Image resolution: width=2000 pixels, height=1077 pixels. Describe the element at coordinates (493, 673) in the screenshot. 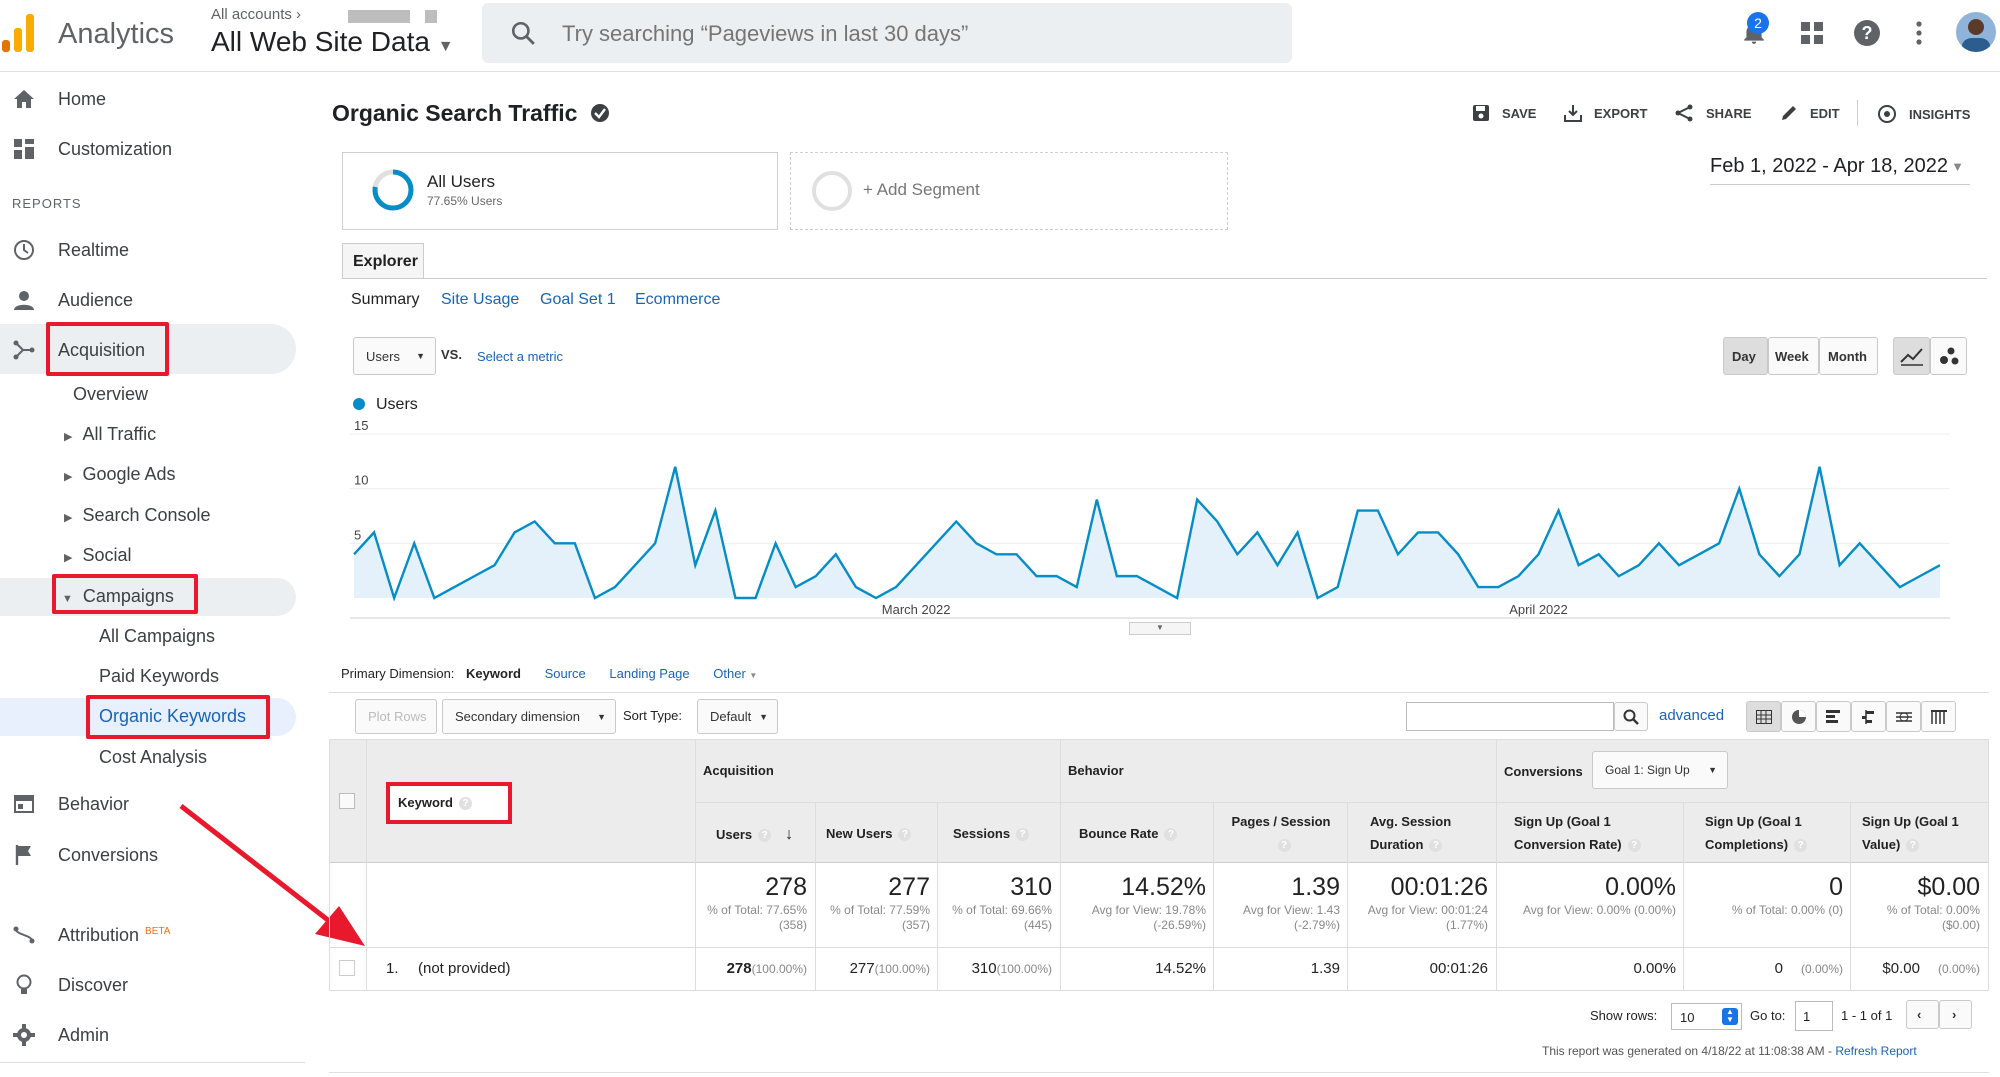

I see `dimension-keyword: Keyword` at that location.